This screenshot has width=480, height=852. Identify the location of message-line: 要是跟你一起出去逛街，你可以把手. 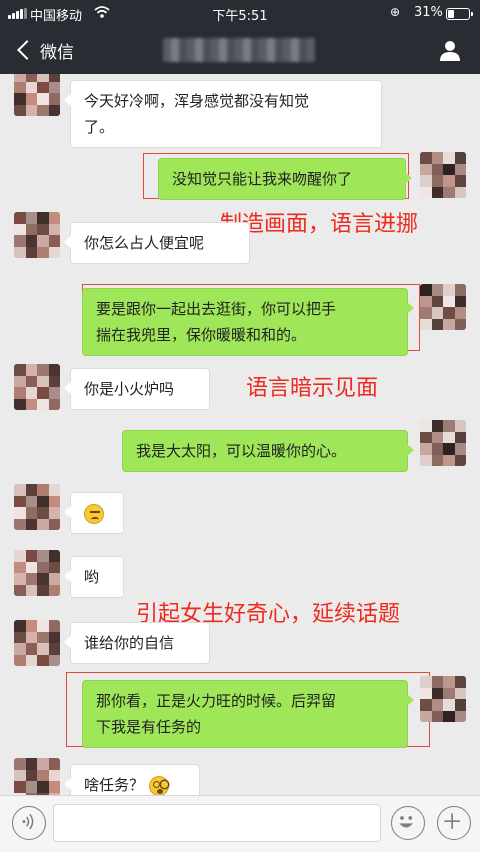
(216, 309).